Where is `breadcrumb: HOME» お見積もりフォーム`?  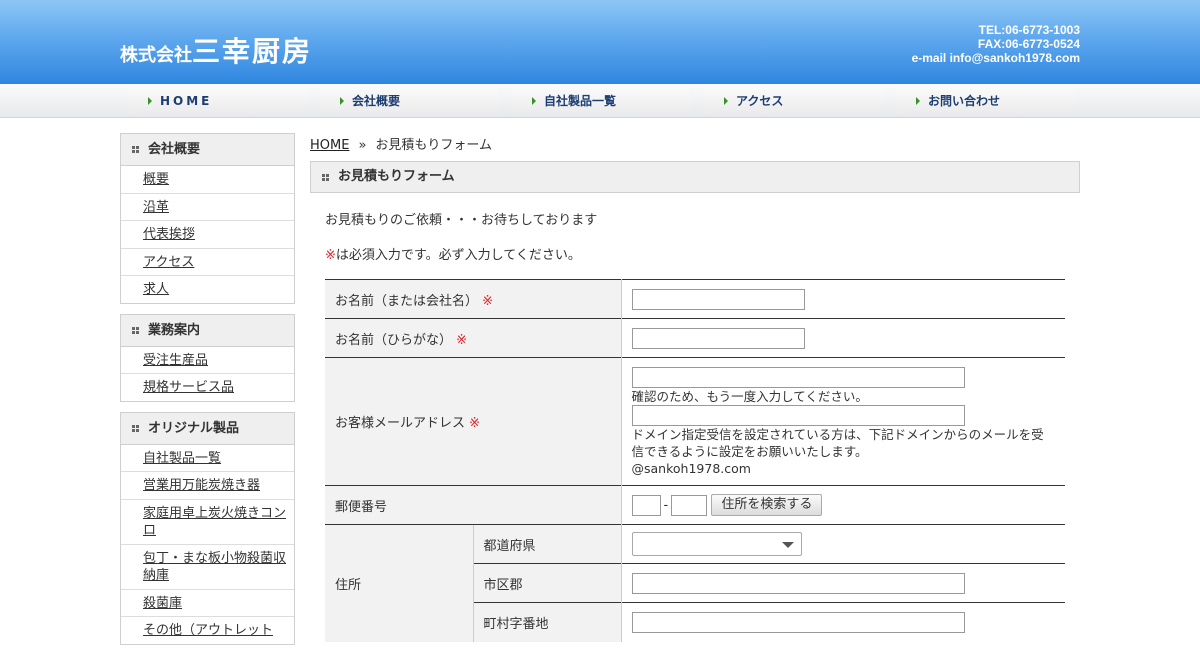 breadcrumb: HOME» お見積もりフォーム is located at coordinates (401, 145).